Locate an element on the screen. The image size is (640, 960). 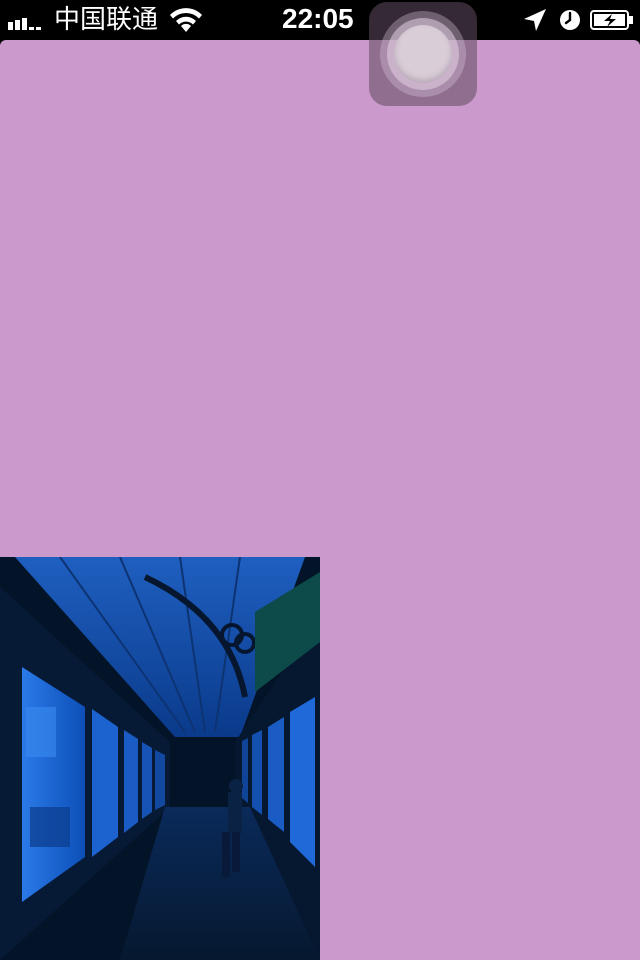
location-icon is located at coordinates (535, 20).